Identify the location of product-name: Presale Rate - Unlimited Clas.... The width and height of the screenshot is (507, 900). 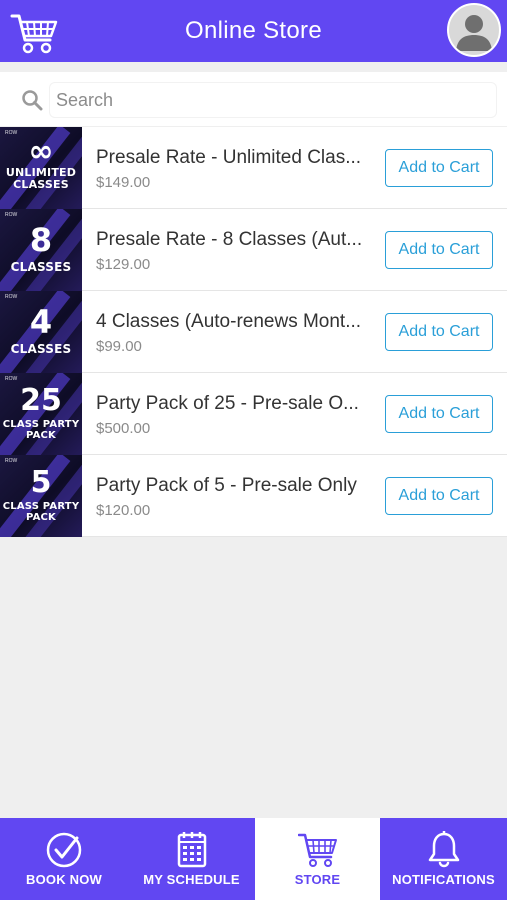
(229, 157).